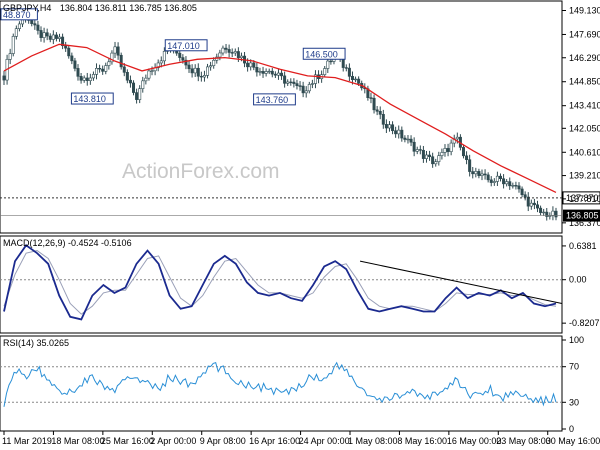 The image size is (600, 450). I want to click on time-axis-tick-label: 16 Apr 16:00, so click(274, 441).